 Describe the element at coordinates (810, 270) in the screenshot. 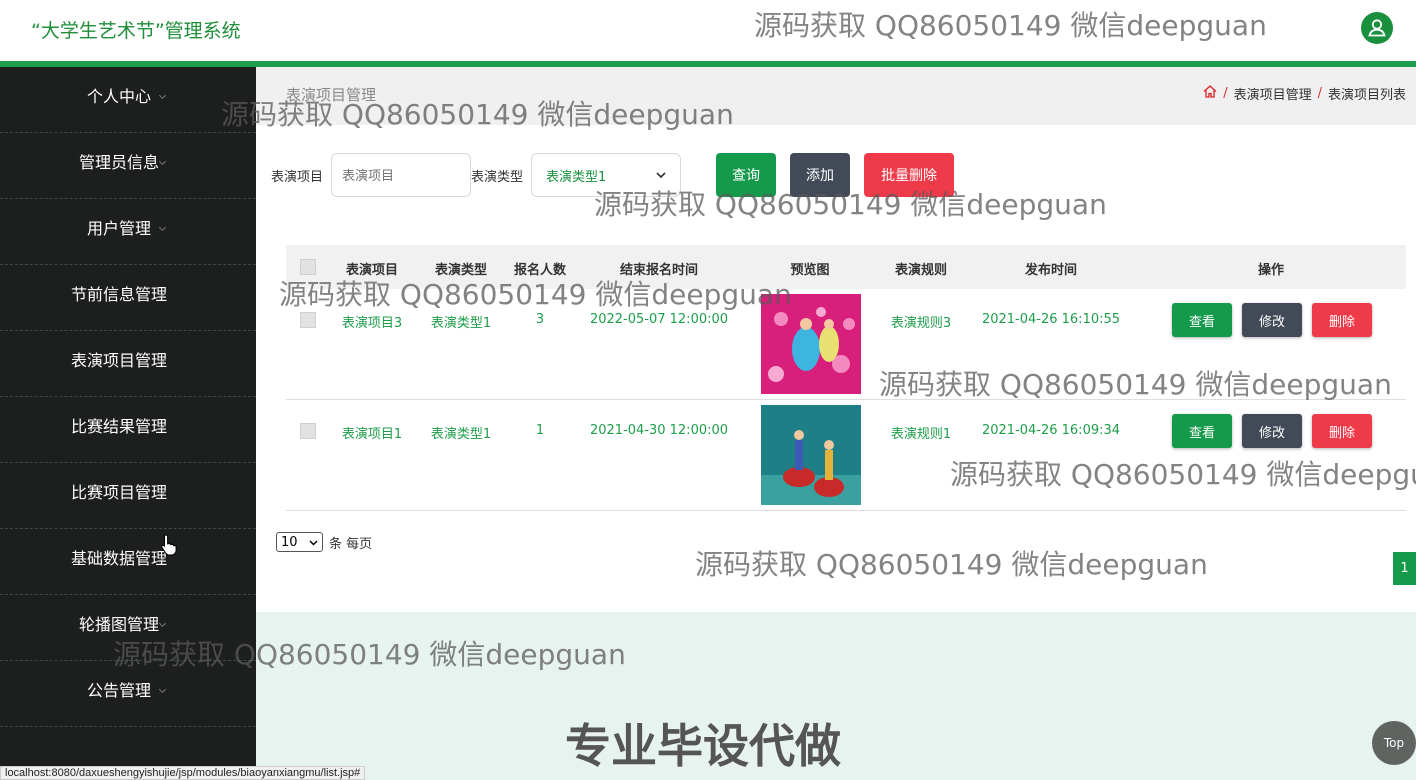

I see `column-header: 预览图` at that location.